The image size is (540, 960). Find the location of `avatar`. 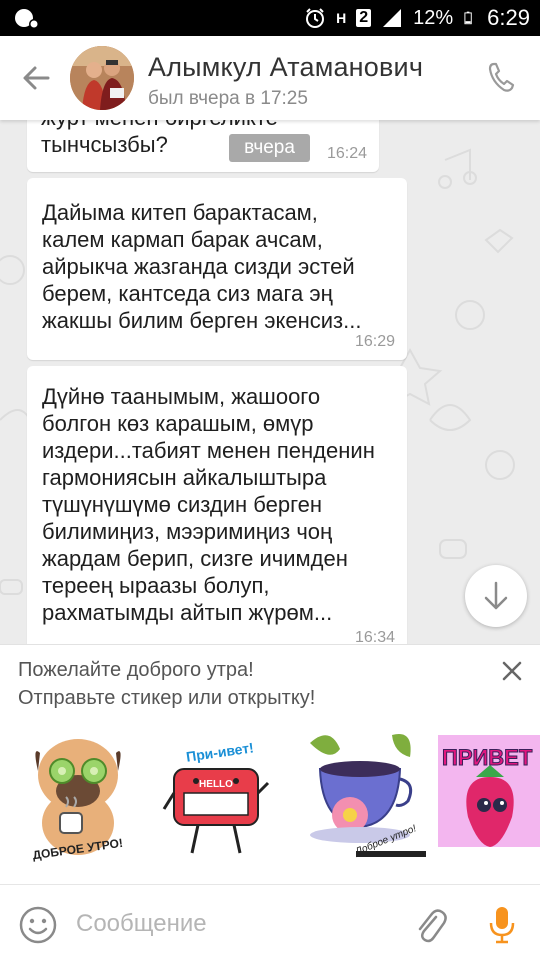

avatar is located at coordinates (102, 78).